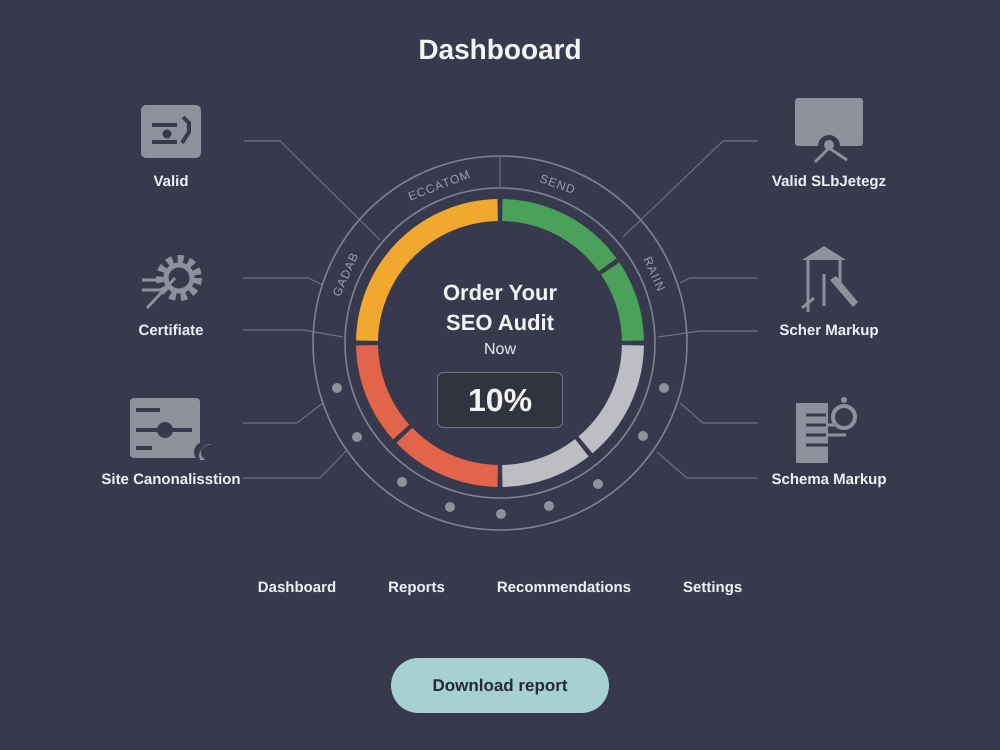 Image resolution: width=1000 pixels, height=750 pixels. What do you see at coordinates (829, 131) in the screenshot?
I see `screen-icon` at bounding box center [829, 131].